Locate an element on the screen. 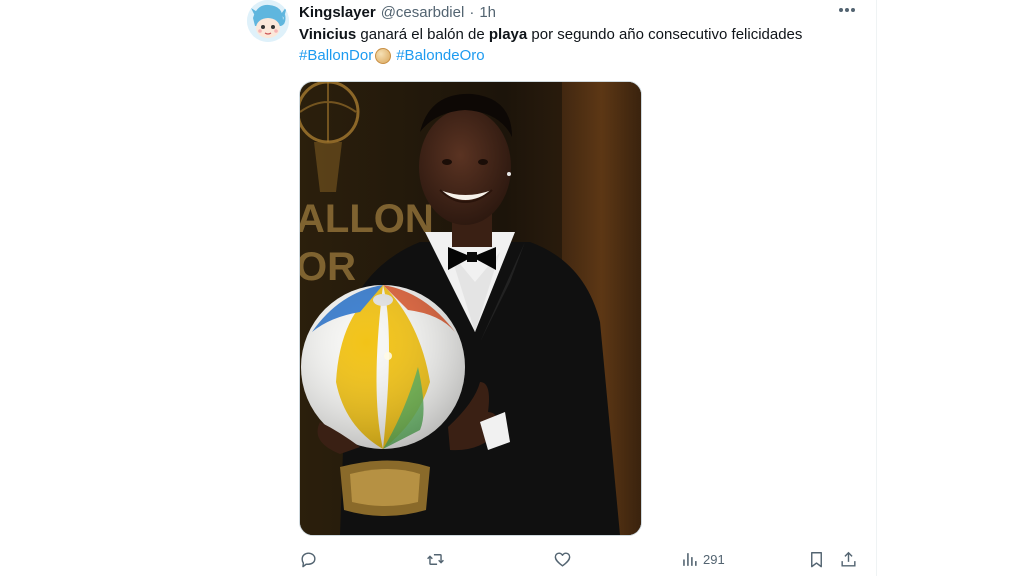  heart-icon is located at coordinates (562, 559).